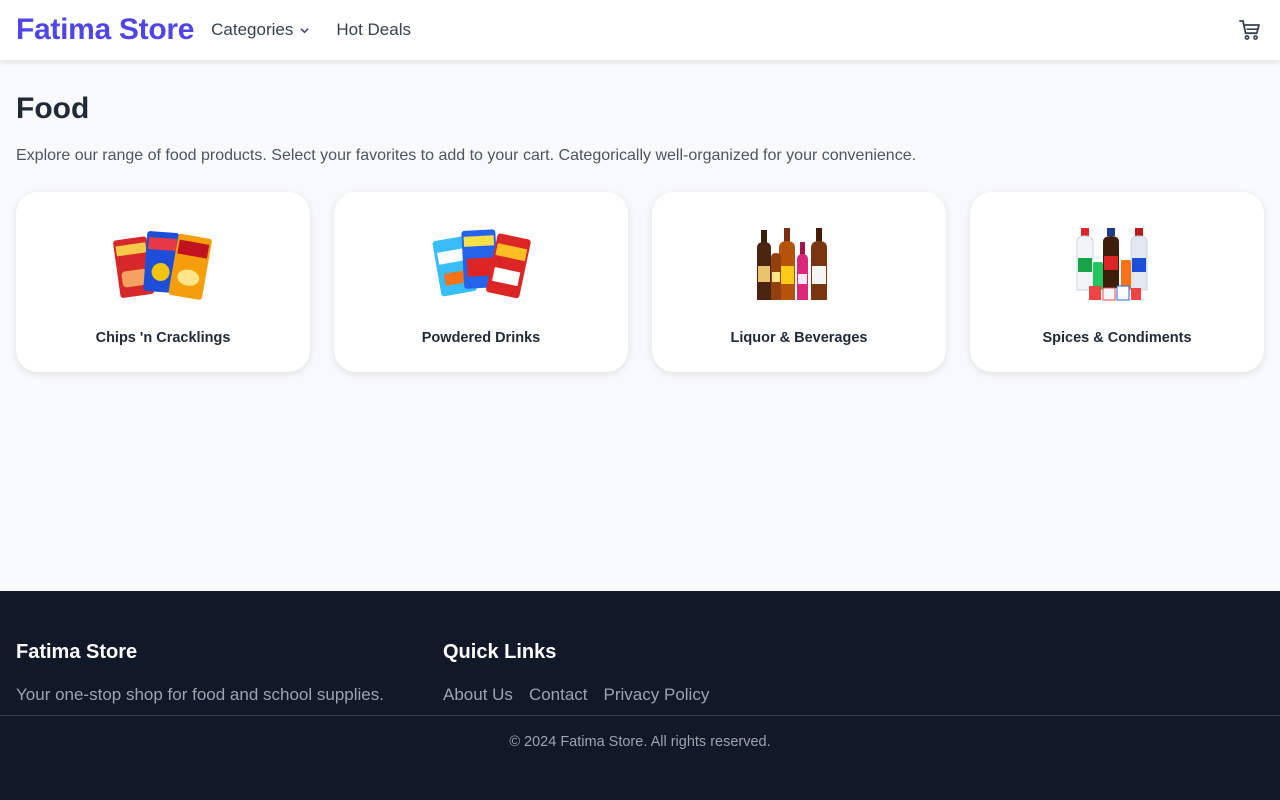 This screenshot has height=800, width=1280. Describe the element at coordinates (799, 338) in the screenshot. I see `category-label: Liquor & Beverages` at that location.